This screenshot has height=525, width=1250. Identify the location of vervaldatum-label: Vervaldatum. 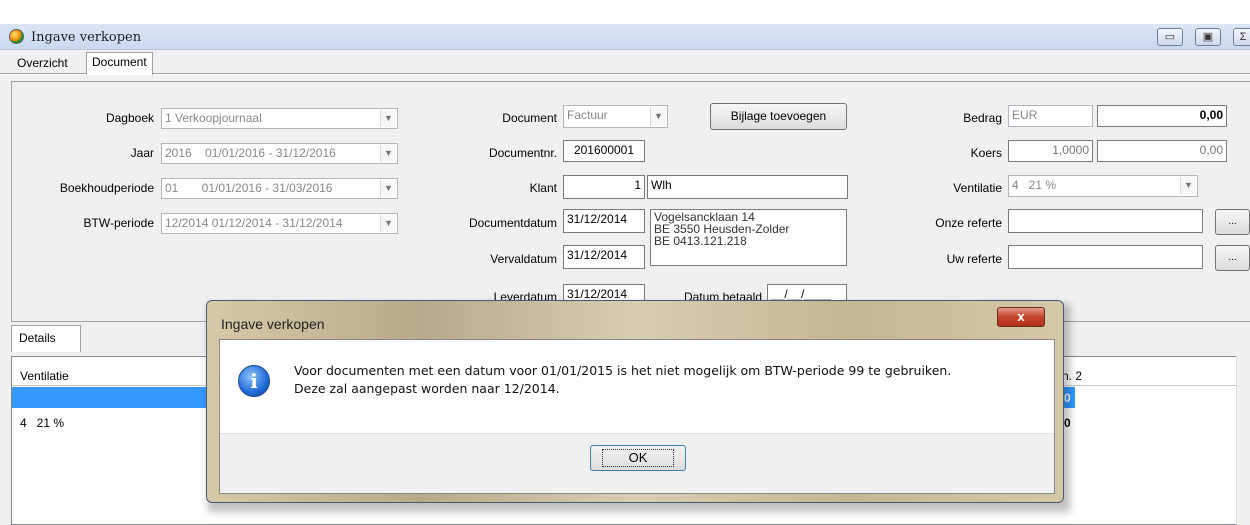
(523, 259).